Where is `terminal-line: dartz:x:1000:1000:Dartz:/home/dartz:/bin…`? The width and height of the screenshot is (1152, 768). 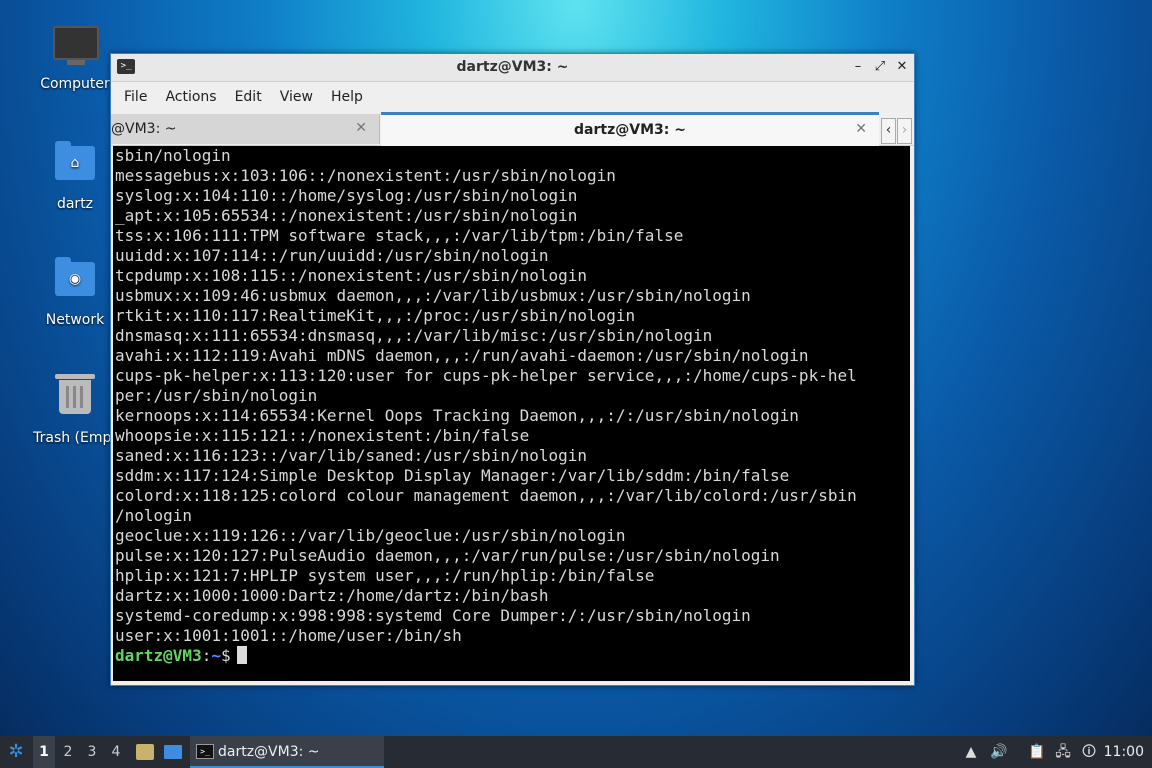
terminal-line: dartz:x:1000:1000:Dartz:/home/dartz:/bin… is located at coordinates (332, 595).